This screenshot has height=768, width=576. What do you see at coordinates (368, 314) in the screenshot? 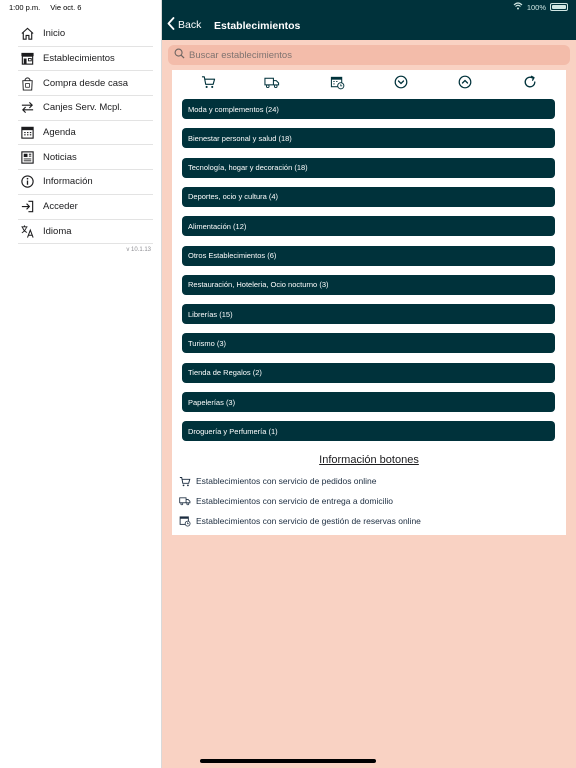
I see `category-button: Librerías (15)` at bounding box center [368, 314].